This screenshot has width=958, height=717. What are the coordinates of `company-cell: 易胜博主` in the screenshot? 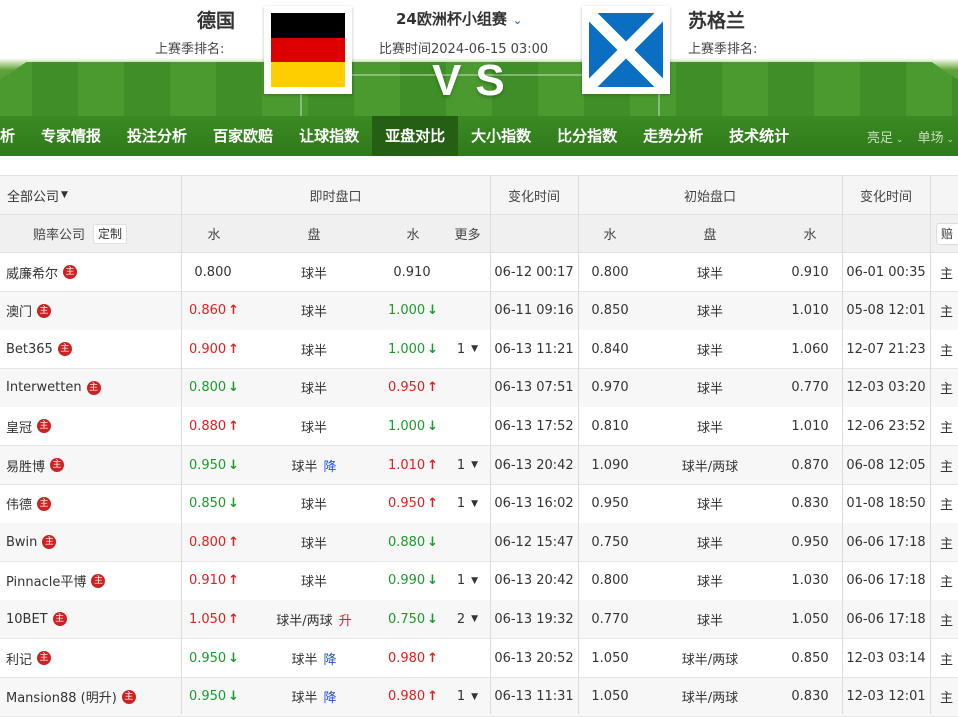 It's located at (90, 465).